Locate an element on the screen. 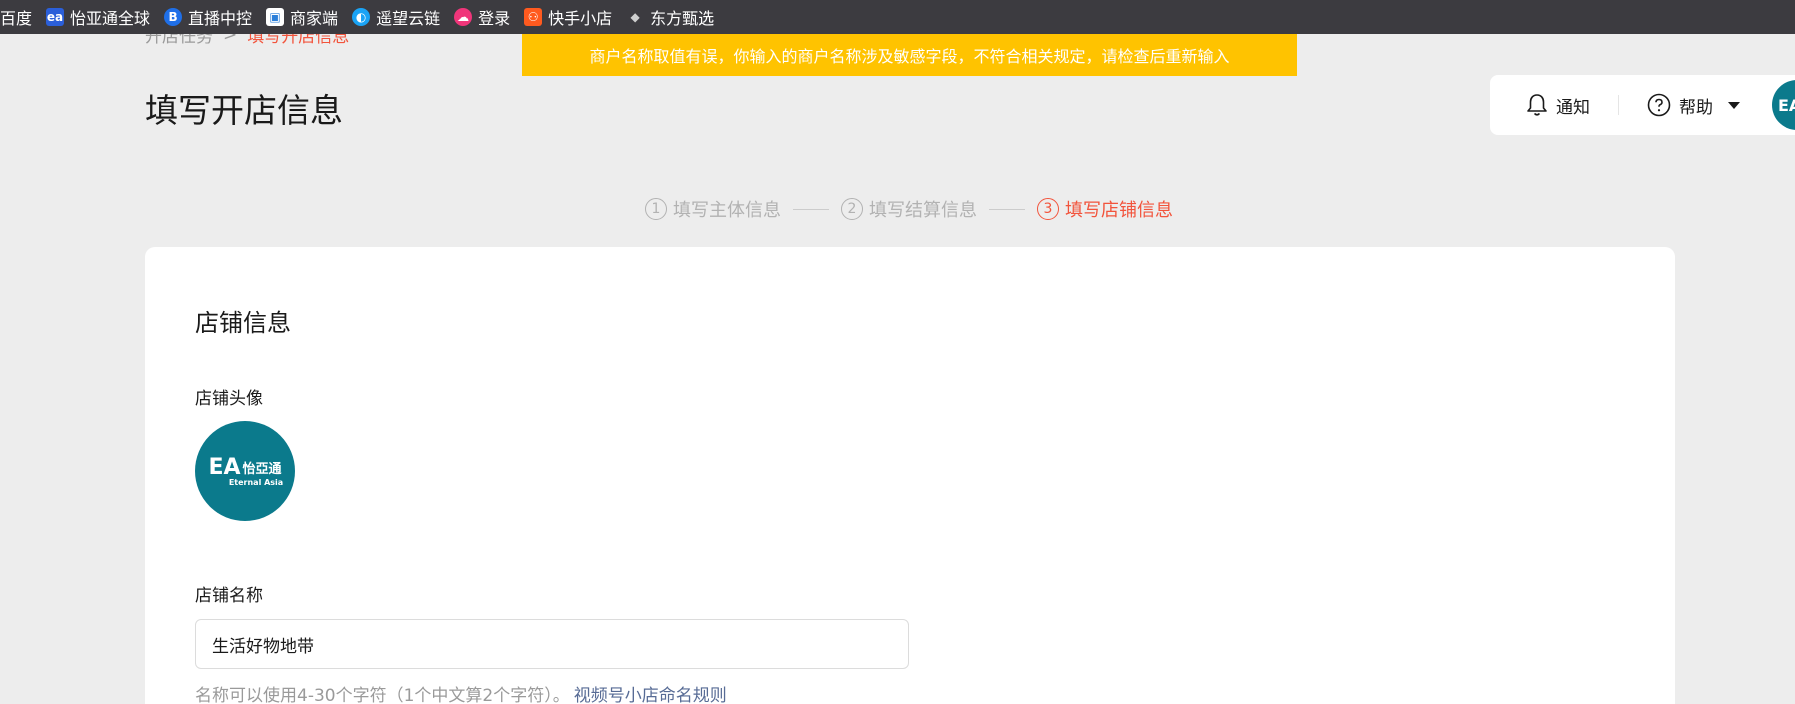 The image size is (1795, 704). step-1: 1 填写主体信息 is located at coordinates (713, 209).